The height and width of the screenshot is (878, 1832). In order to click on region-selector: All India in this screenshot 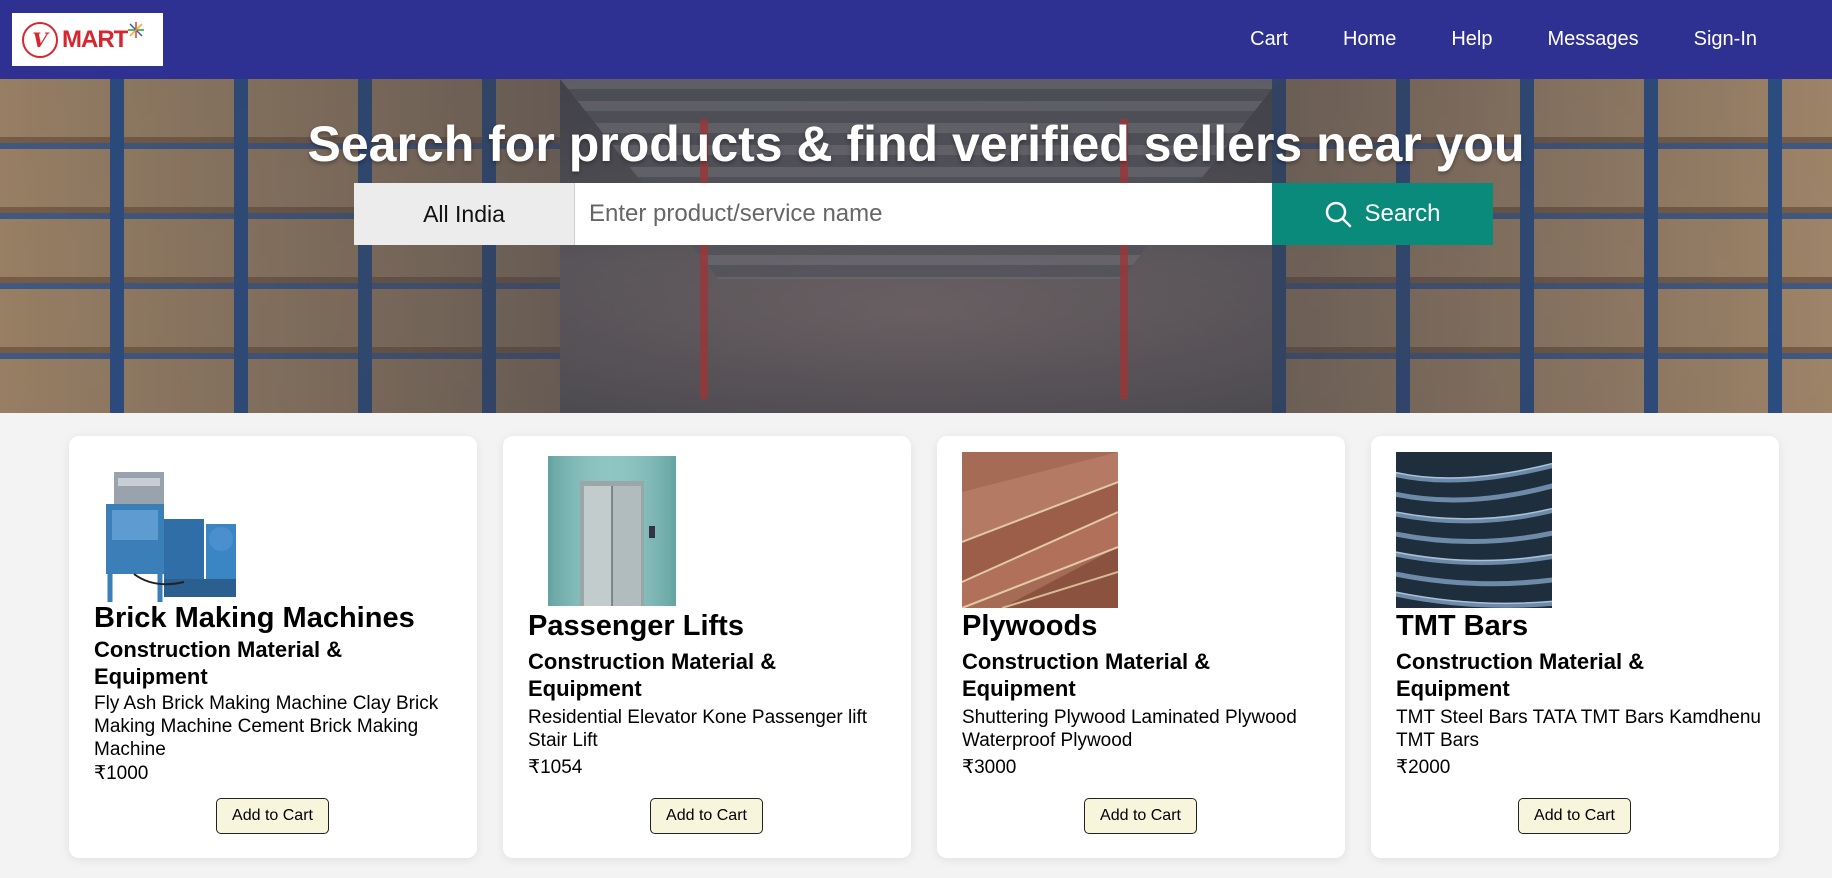, I will do `click(464, 214)`.